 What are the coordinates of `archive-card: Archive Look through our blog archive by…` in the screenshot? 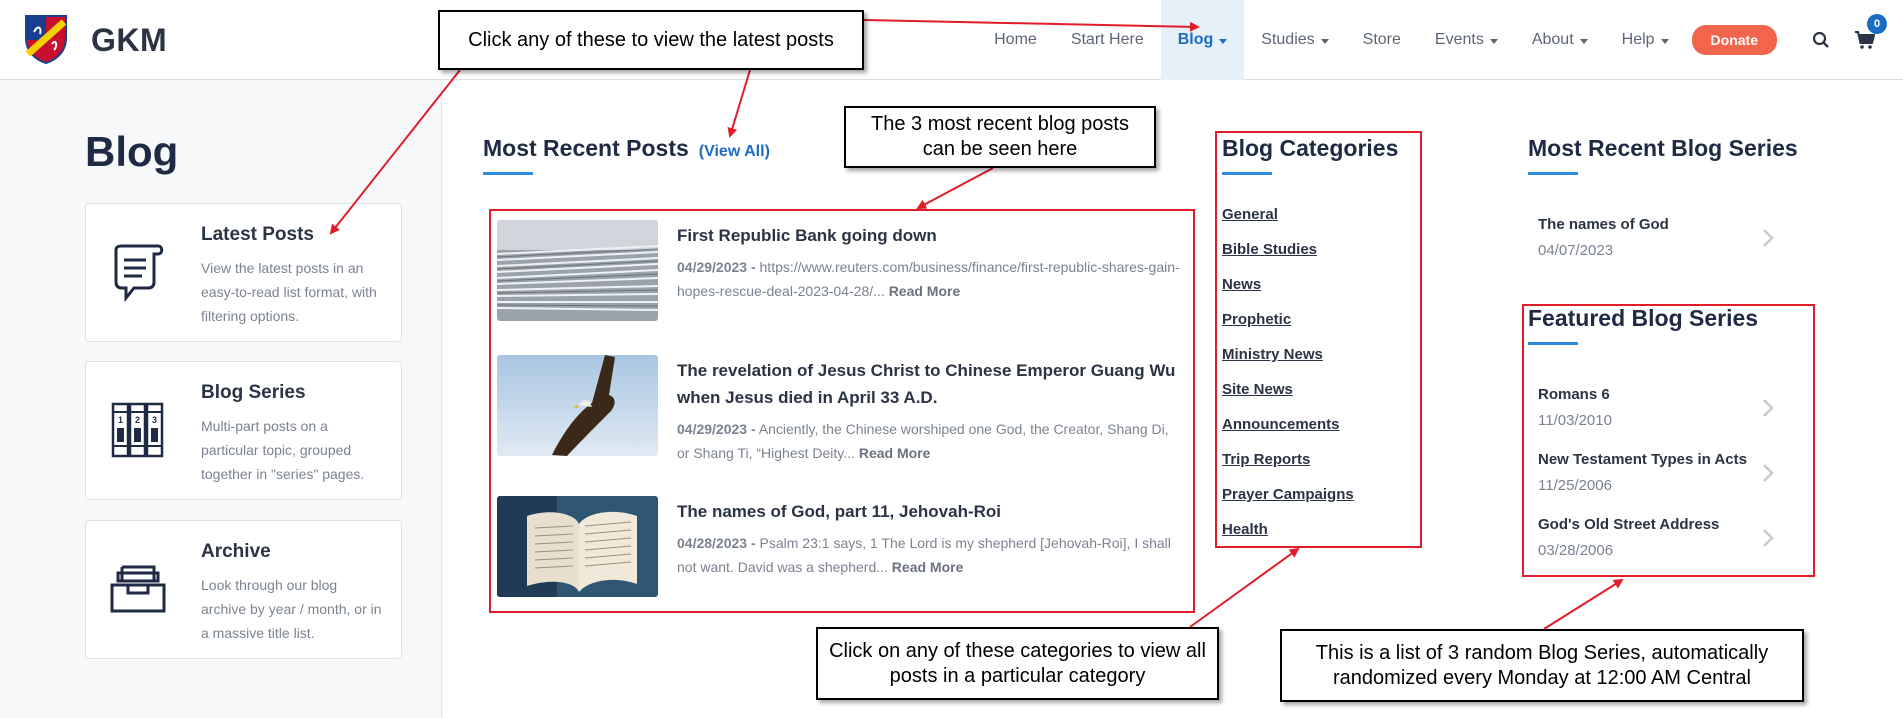 It's located at (243, 589).